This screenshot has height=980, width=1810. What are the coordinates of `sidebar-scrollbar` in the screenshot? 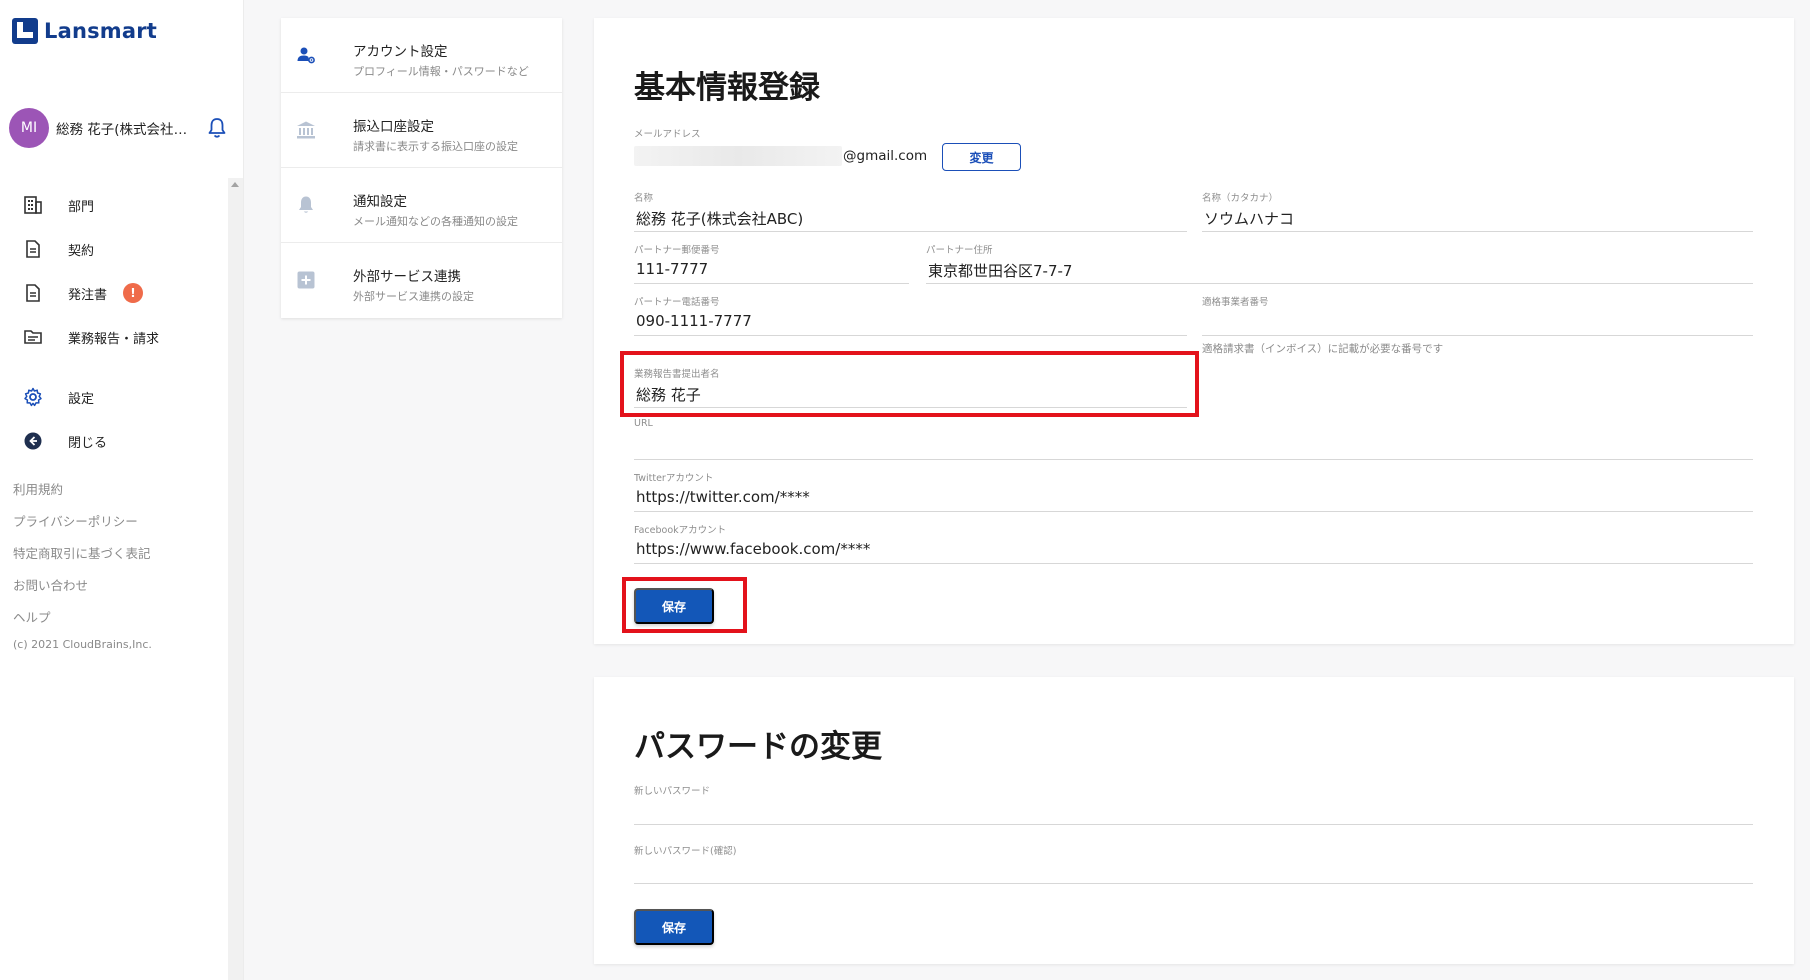 It's located at (235, 579).